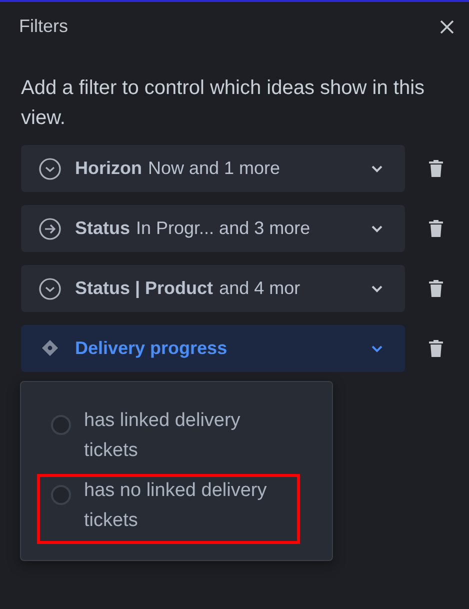  I want to click on filter-label: Status In Progr... and 3 more, so click(193, 228).